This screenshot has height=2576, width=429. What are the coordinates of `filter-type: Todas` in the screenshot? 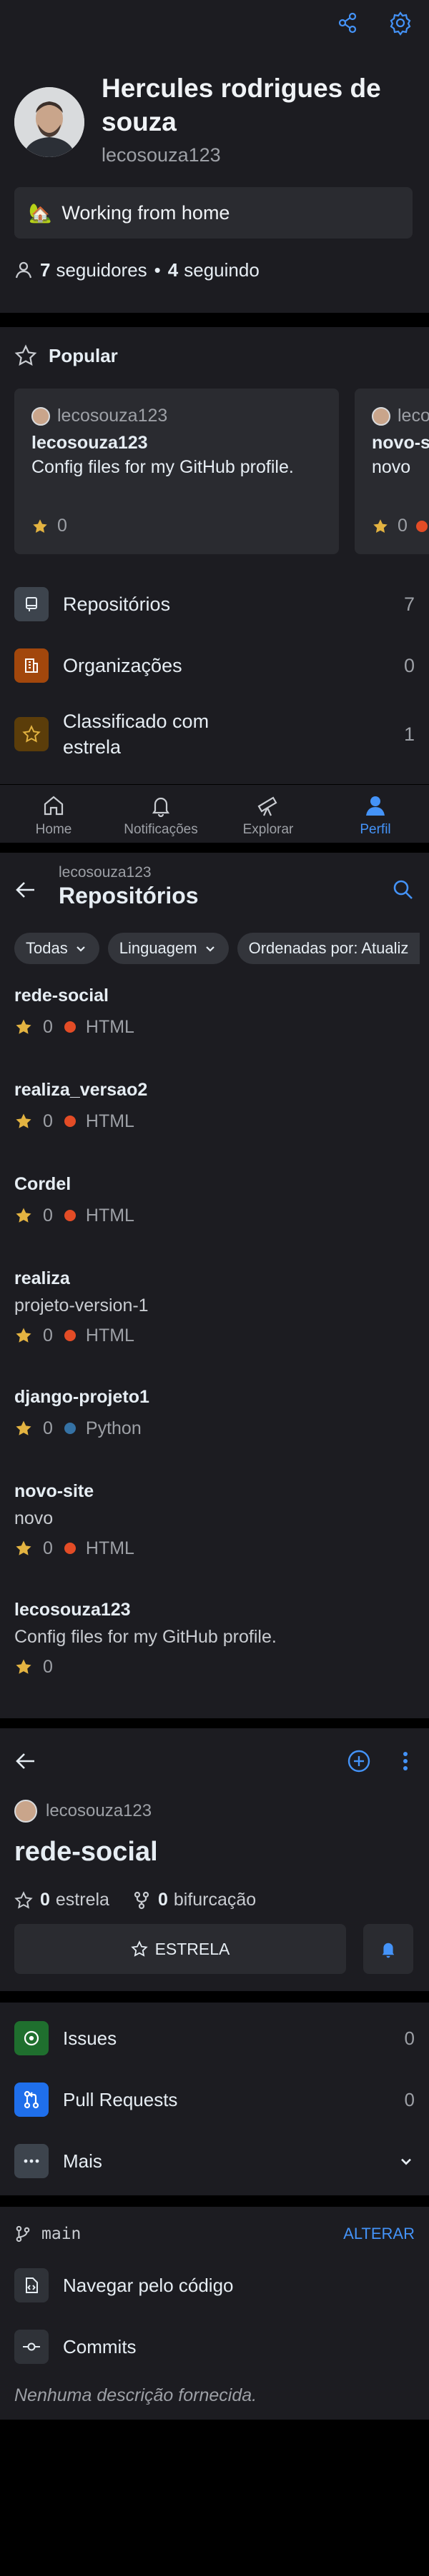 It's located at (56, 948).